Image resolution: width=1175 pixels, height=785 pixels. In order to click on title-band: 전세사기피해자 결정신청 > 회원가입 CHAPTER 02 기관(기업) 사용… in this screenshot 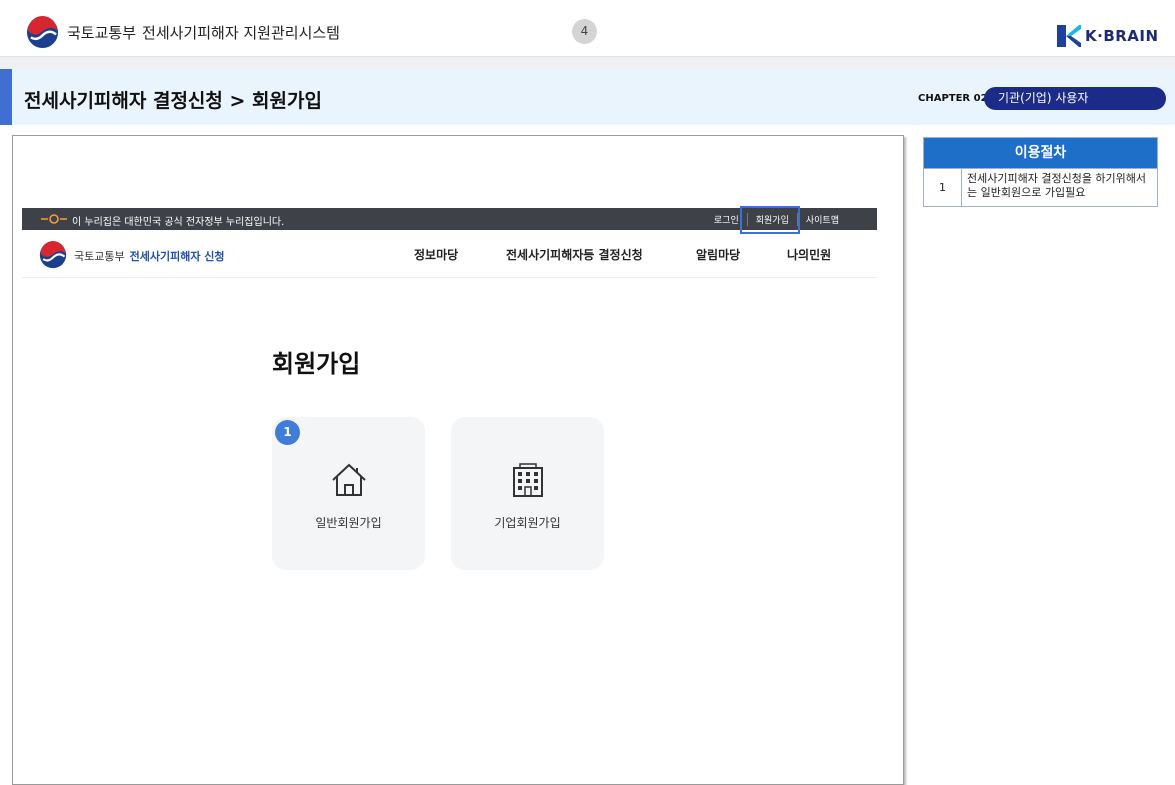, I will do `click(587, 97)`.